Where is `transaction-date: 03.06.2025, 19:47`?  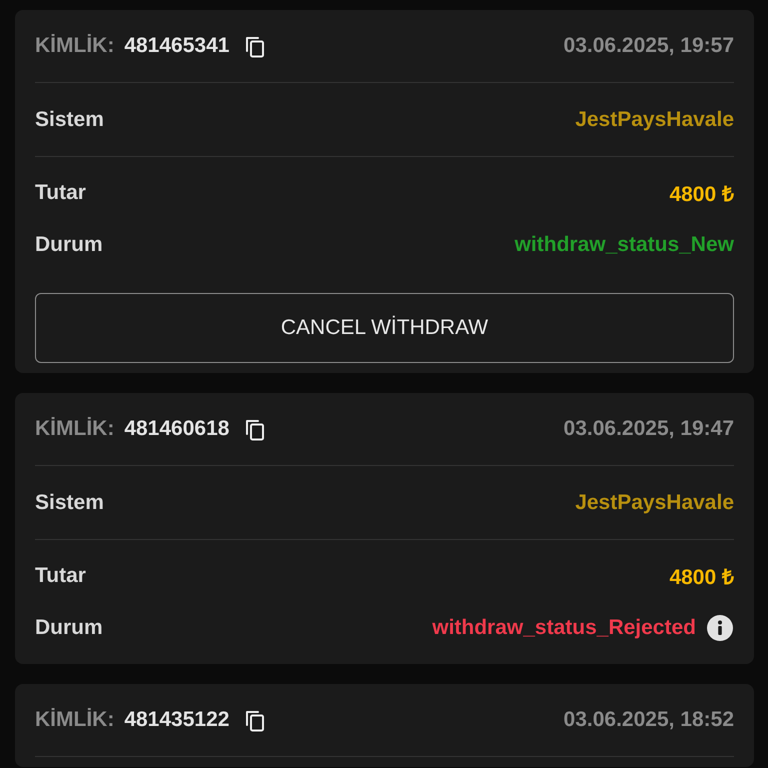
transaction-date: 03.06.2025, 19:47 is located at coordinates (649, 429).